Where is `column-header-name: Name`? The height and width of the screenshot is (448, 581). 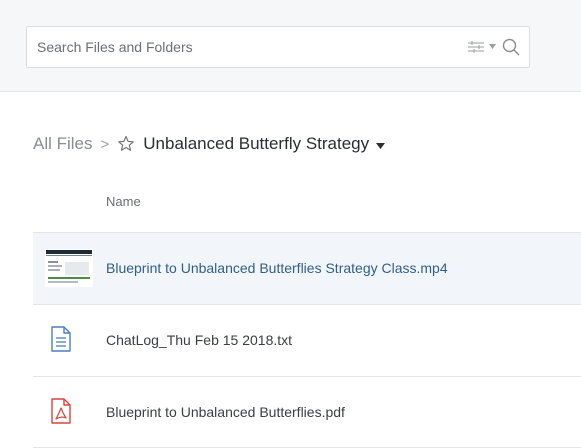
column-header-name: Name is located at coordinates (123, 201).